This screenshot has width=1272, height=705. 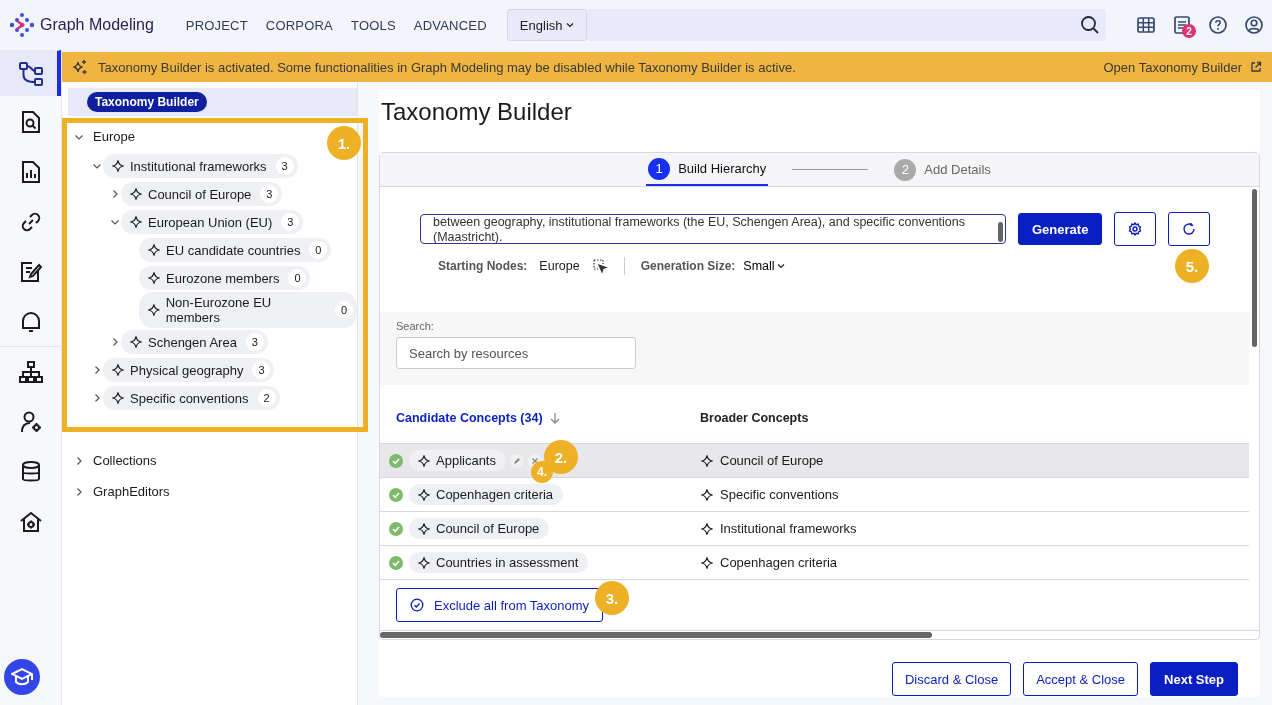 What do you see at coordinates (951, 679) in the screenshot?
I see `footer-button: Discard & Close` at bounding box center [951, 679].